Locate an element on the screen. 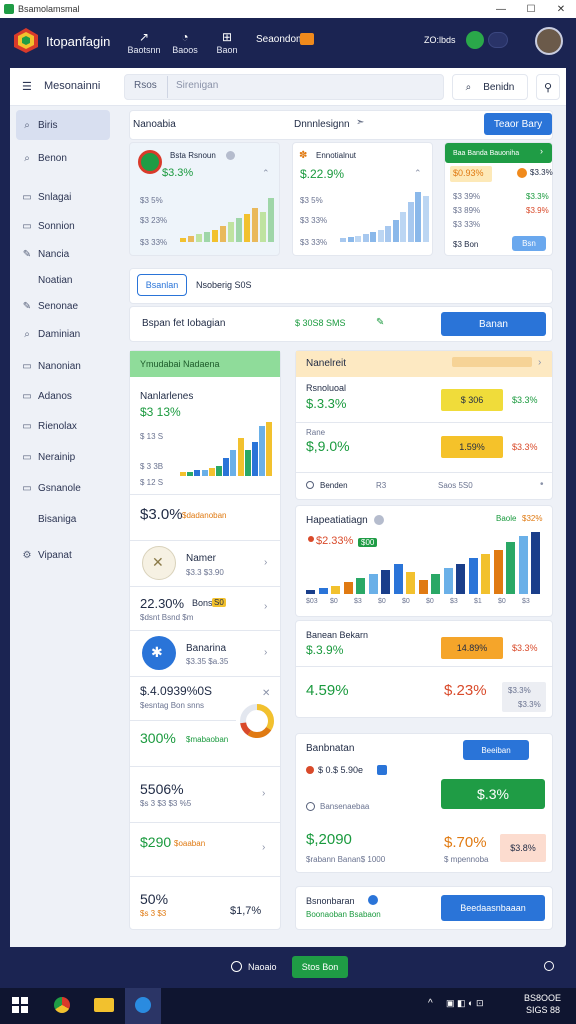 Image resolution: width=576 pixels, height=1024 pixels. kpi-1-title: Bsta Rsnoun is located at coordinates (193, 155).